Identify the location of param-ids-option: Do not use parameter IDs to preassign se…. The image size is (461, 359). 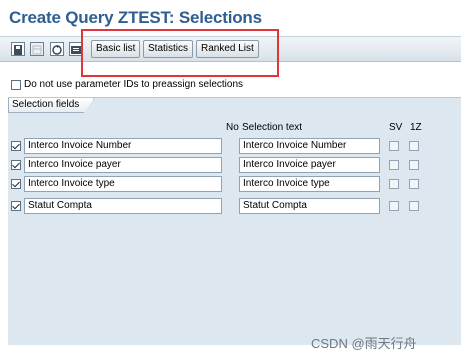
(127, 84).